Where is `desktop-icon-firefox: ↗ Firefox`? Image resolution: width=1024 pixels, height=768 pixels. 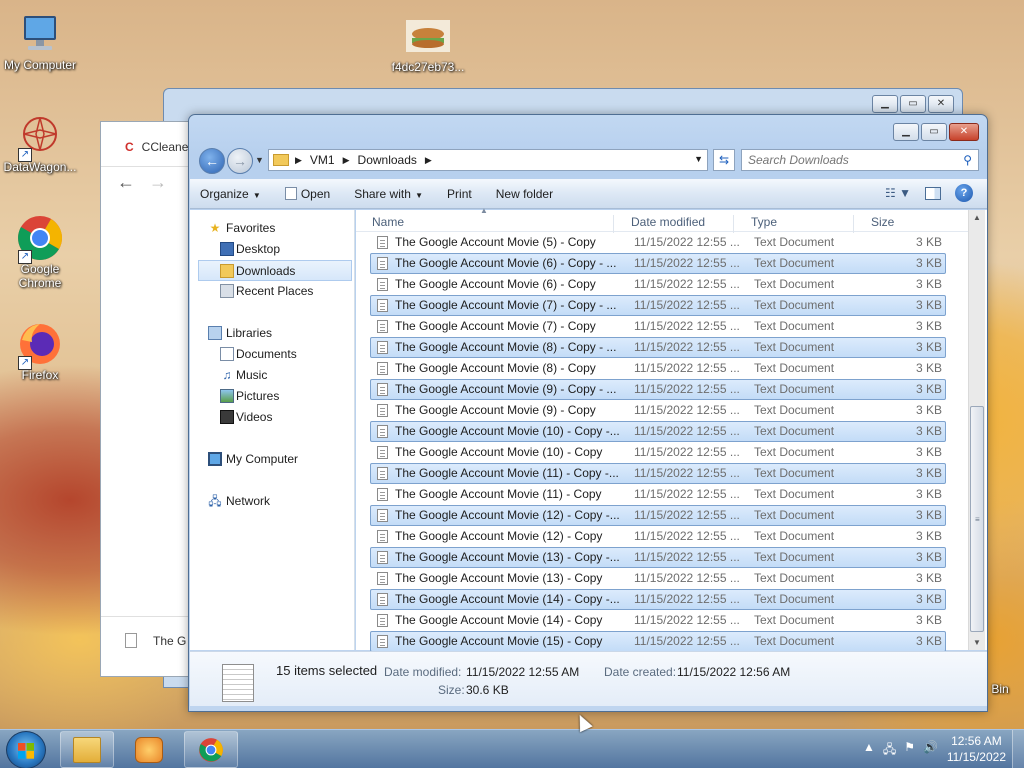
desktop-icon-firefox: ↗ Firefox is located at coordinates (40, 351).